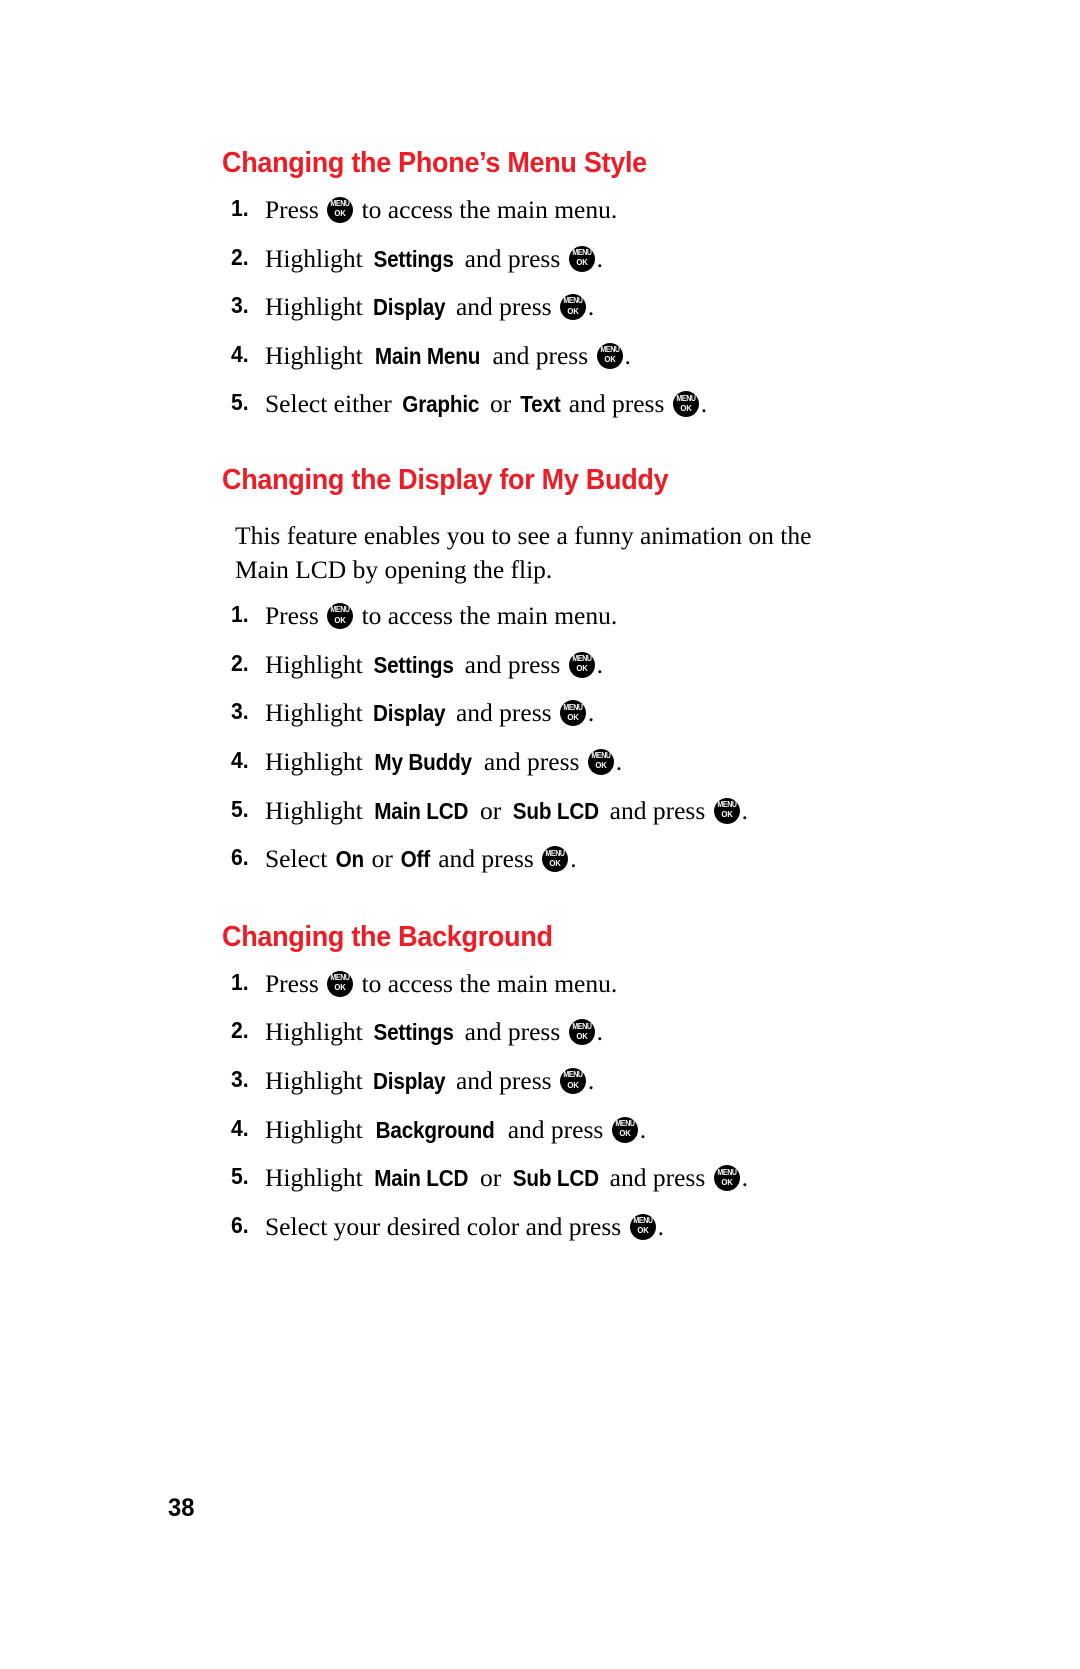  I want to click on step-number: 5., so click(240, 402).